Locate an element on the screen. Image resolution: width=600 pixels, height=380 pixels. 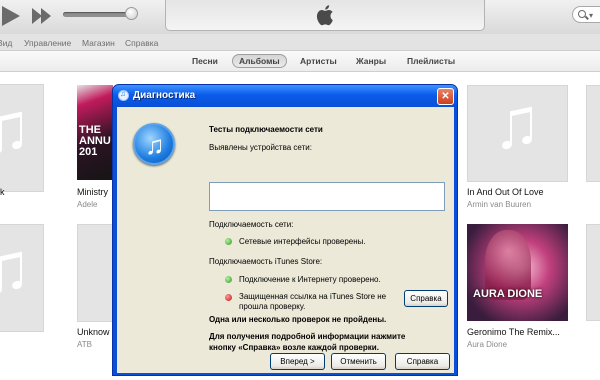
cover-text: AURA DIONE is located at coordinates (508, 294).